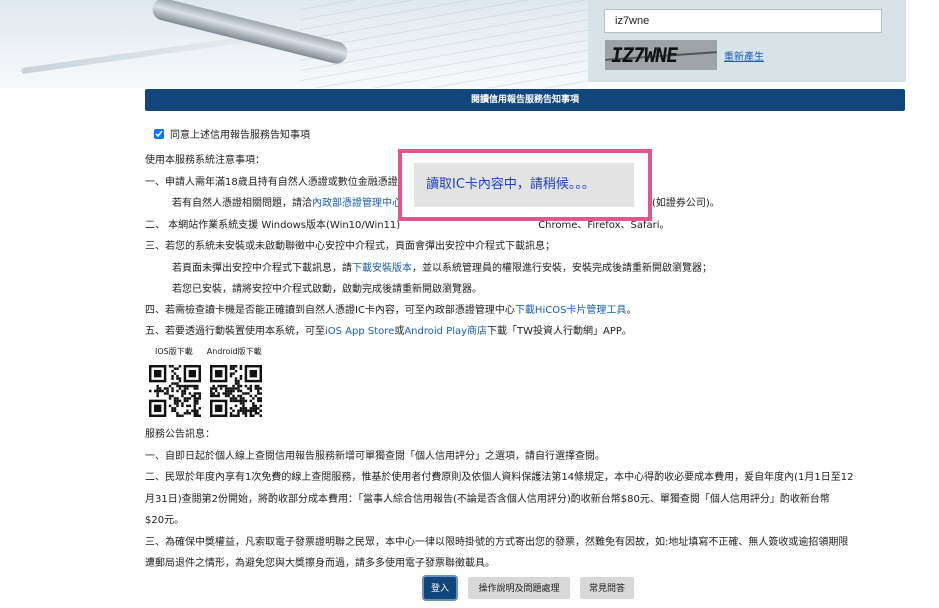 The height and width of the screenshot is (608, 939). Describe the element at coordinates (165, 520) in the screenshot. I see `announcement-2-line-3: $20元。` at that location.